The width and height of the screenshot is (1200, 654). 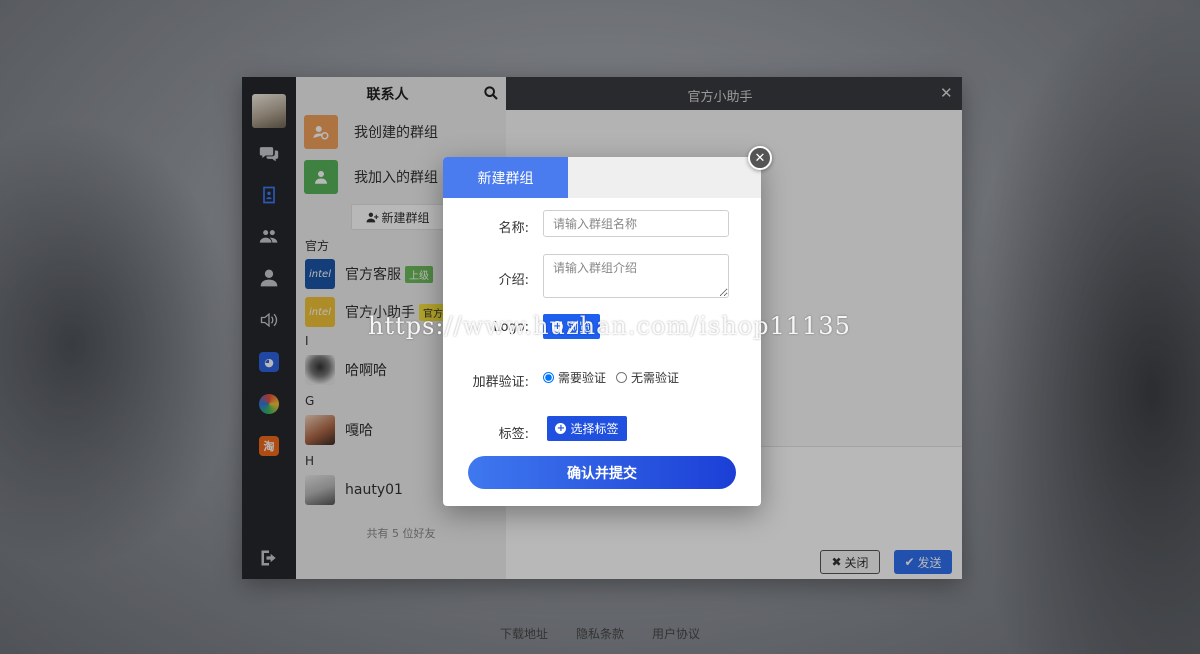 I want to click on verify-radio-group: 需要验证 无需验证, so click(x=616, y=377).